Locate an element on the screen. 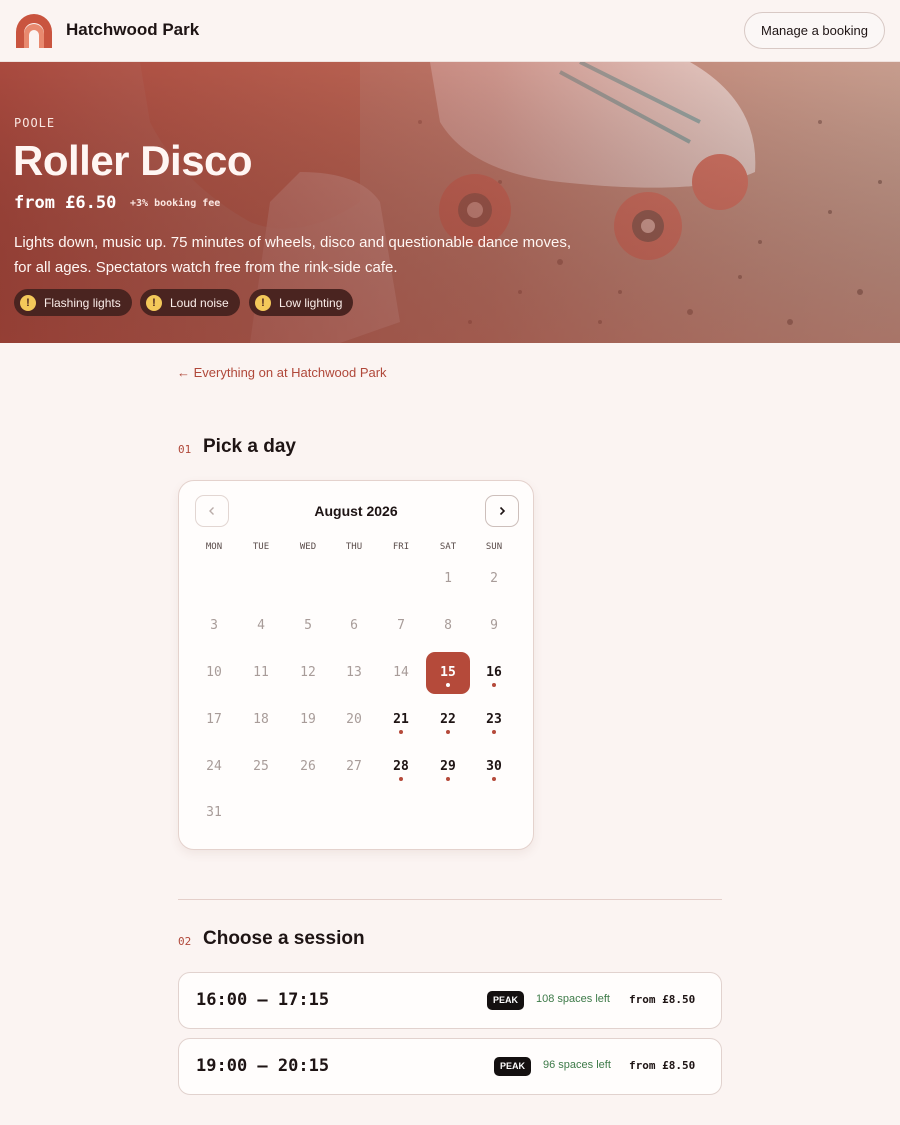  day-number: 23 is located at coordinates (494, 719).